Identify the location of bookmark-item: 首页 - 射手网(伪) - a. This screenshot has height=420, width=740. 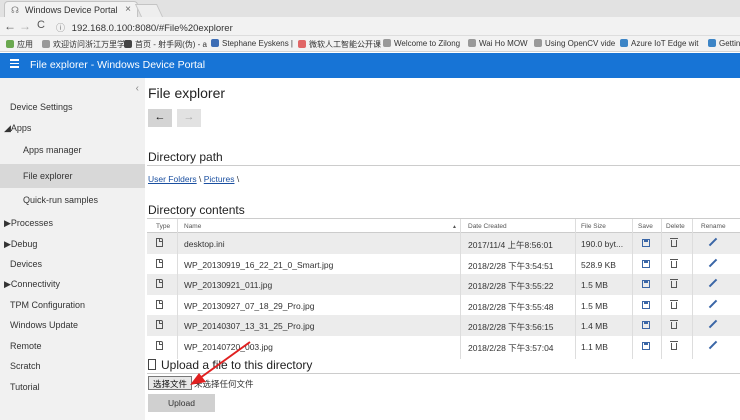
(165, 44).